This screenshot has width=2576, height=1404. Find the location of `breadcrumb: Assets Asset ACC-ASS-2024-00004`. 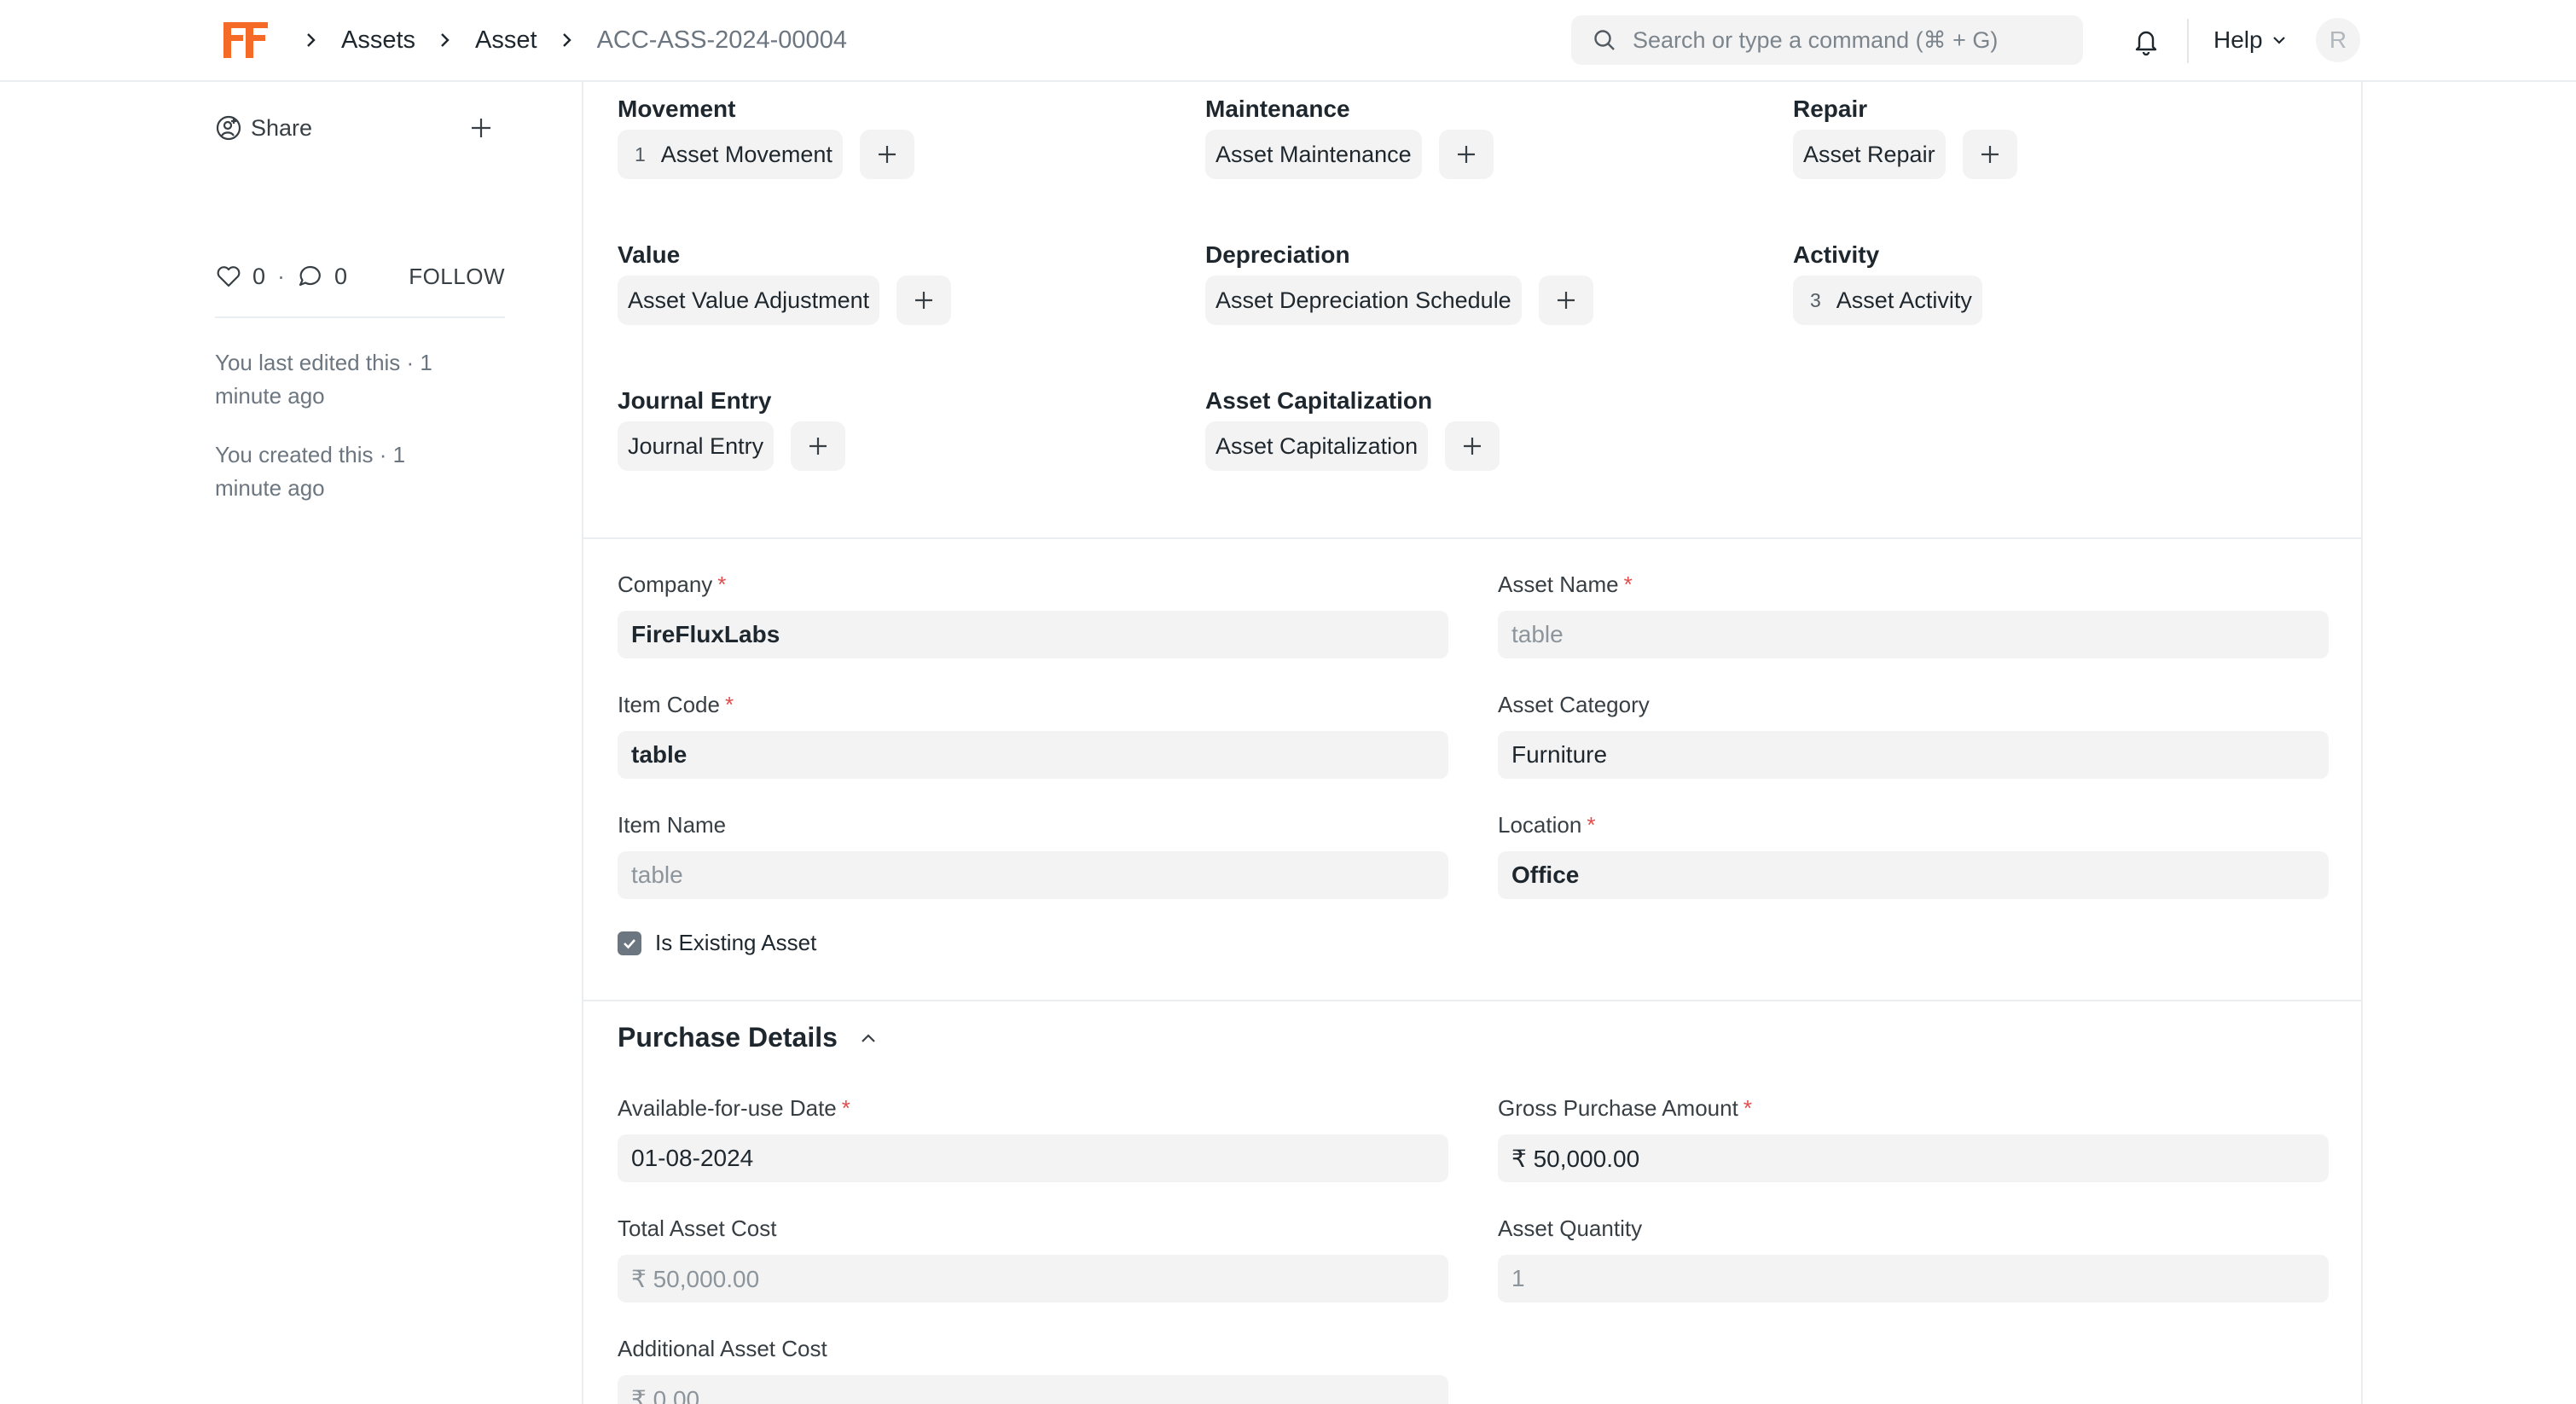

breadcrumb: Assets Asset ACC-ASS-2024-00004 is located at coordinates (581, 40).